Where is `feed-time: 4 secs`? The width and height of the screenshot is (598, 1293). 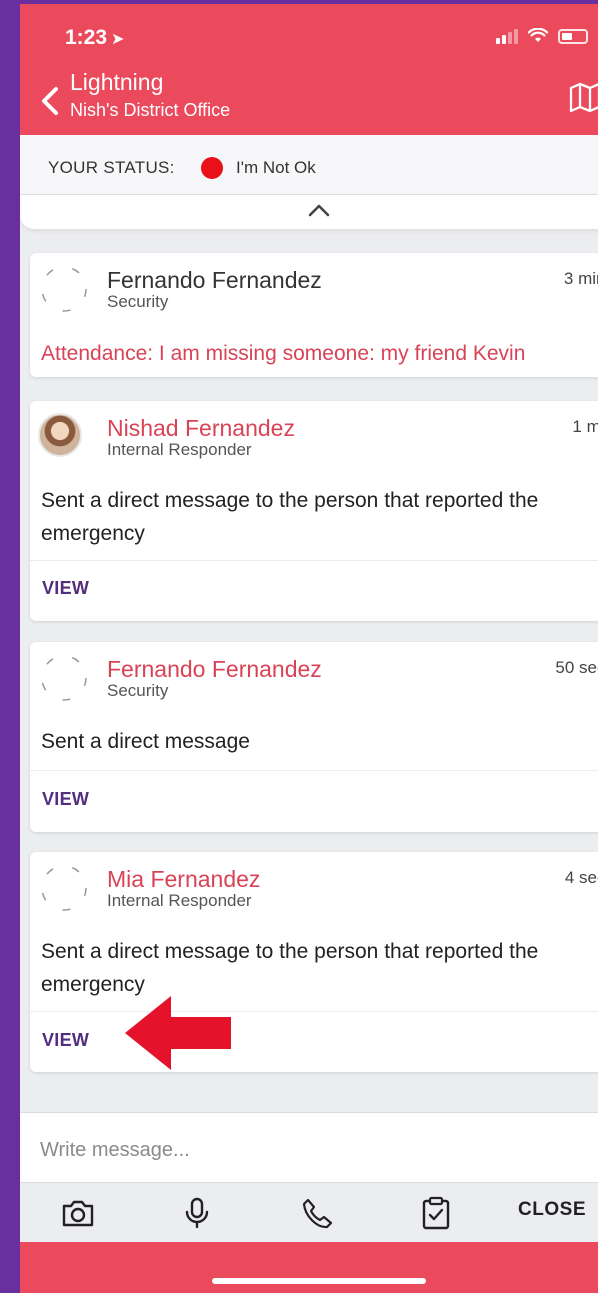
feed-time: 4 secs is located at coordinates (581, 877).